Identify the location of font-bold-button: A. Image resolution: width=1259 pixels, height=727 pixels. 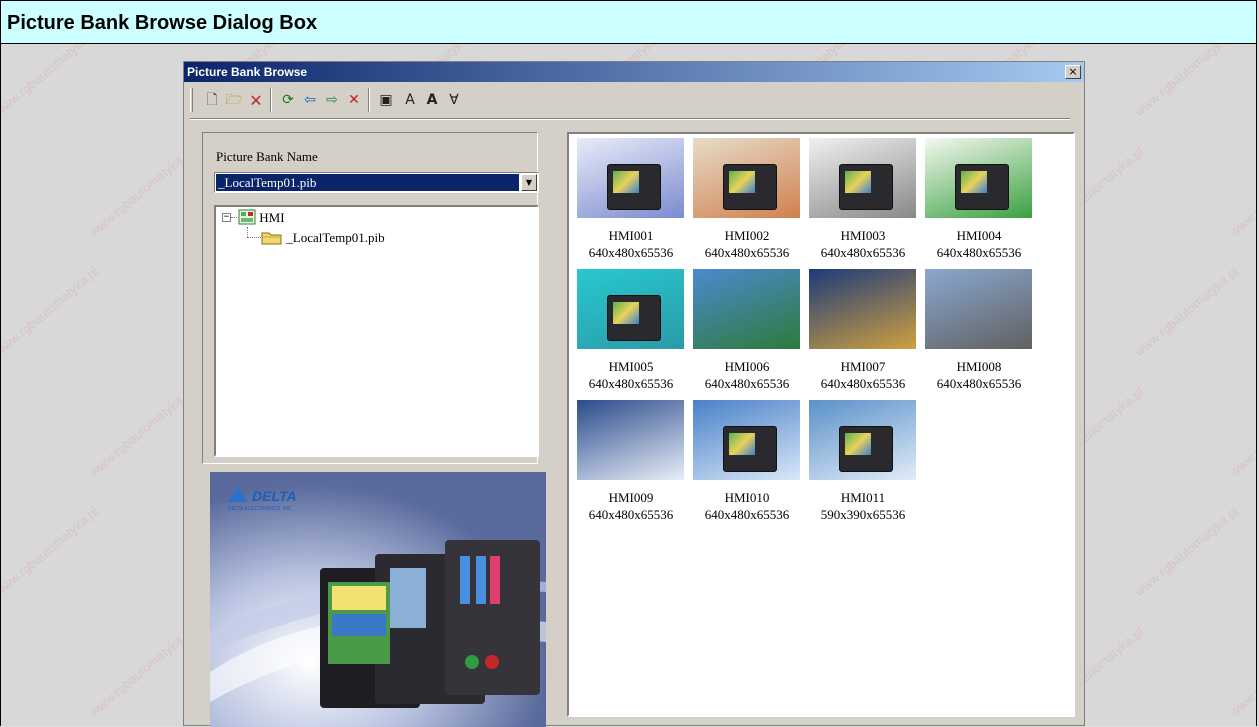
(432, 100).